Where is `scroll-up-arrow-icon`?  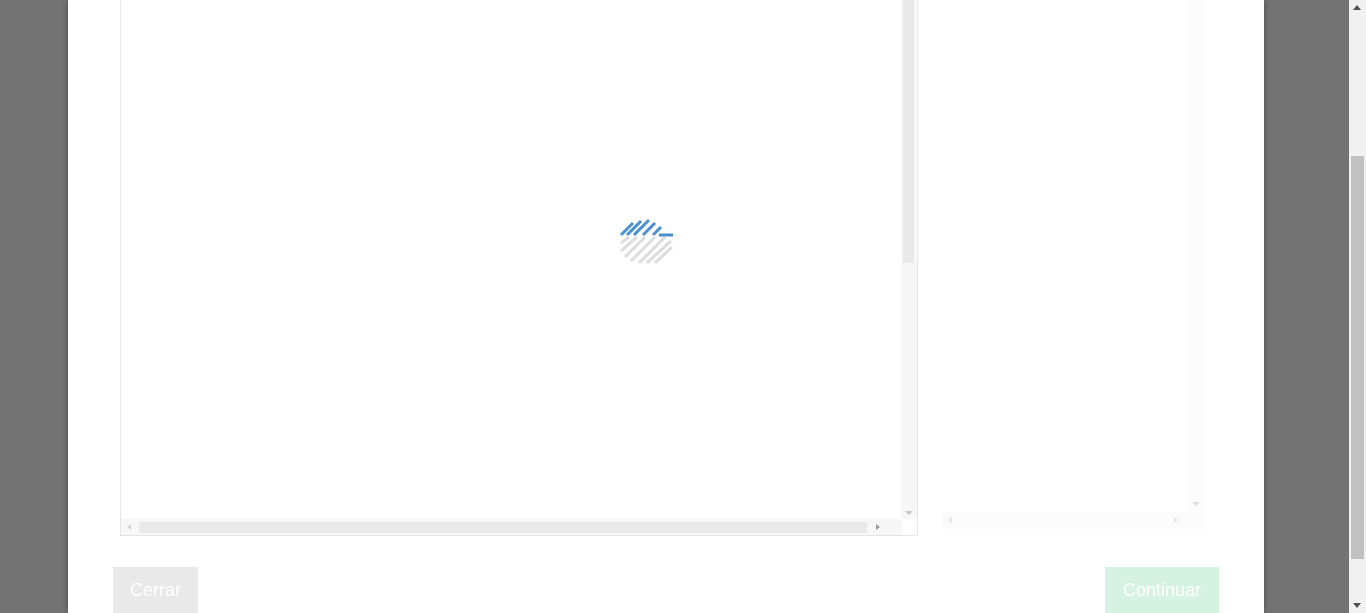
scroll-up-arrow-icon is located at coordinates (1357, 7).